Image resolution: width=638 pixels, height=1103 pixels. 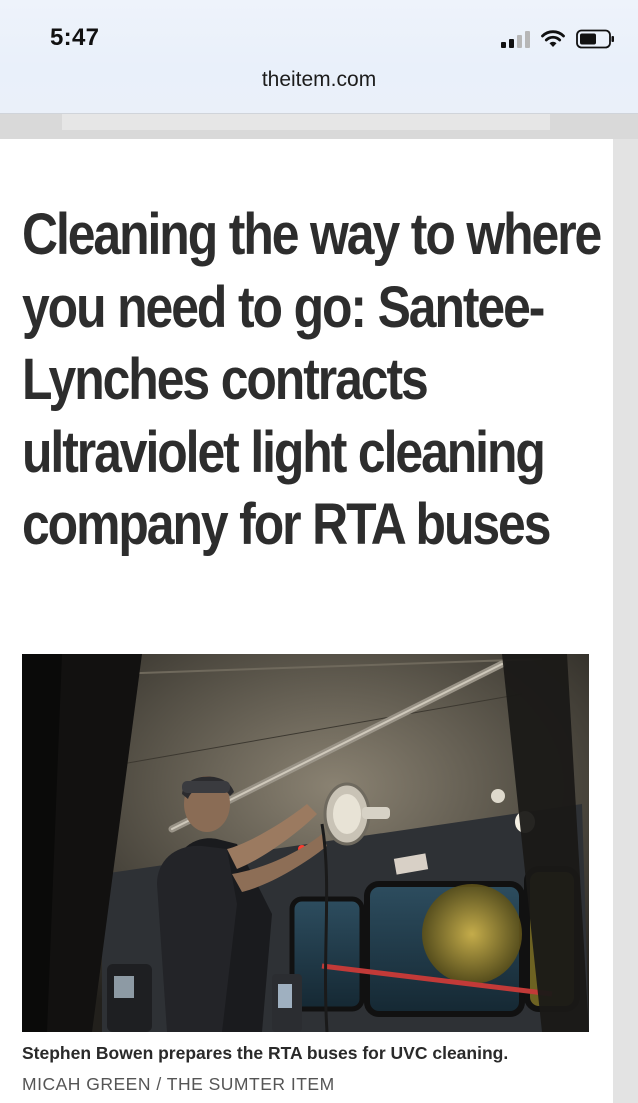 I want to click on page-top-strip-inner, so click(x=306, y=122).